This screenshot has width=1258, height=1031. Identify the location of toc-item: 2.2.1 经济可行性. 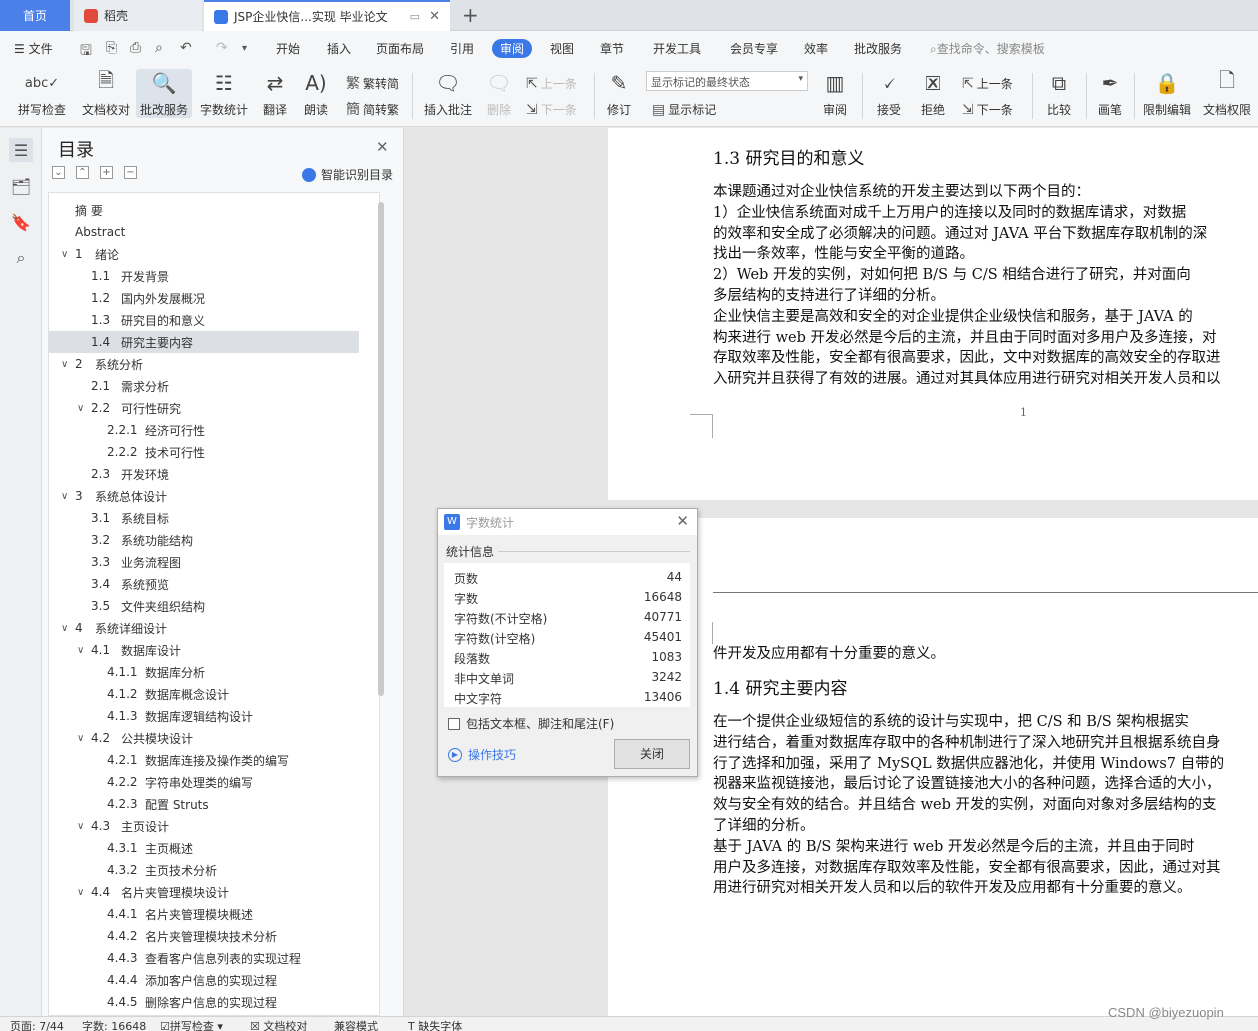
(214, 430).